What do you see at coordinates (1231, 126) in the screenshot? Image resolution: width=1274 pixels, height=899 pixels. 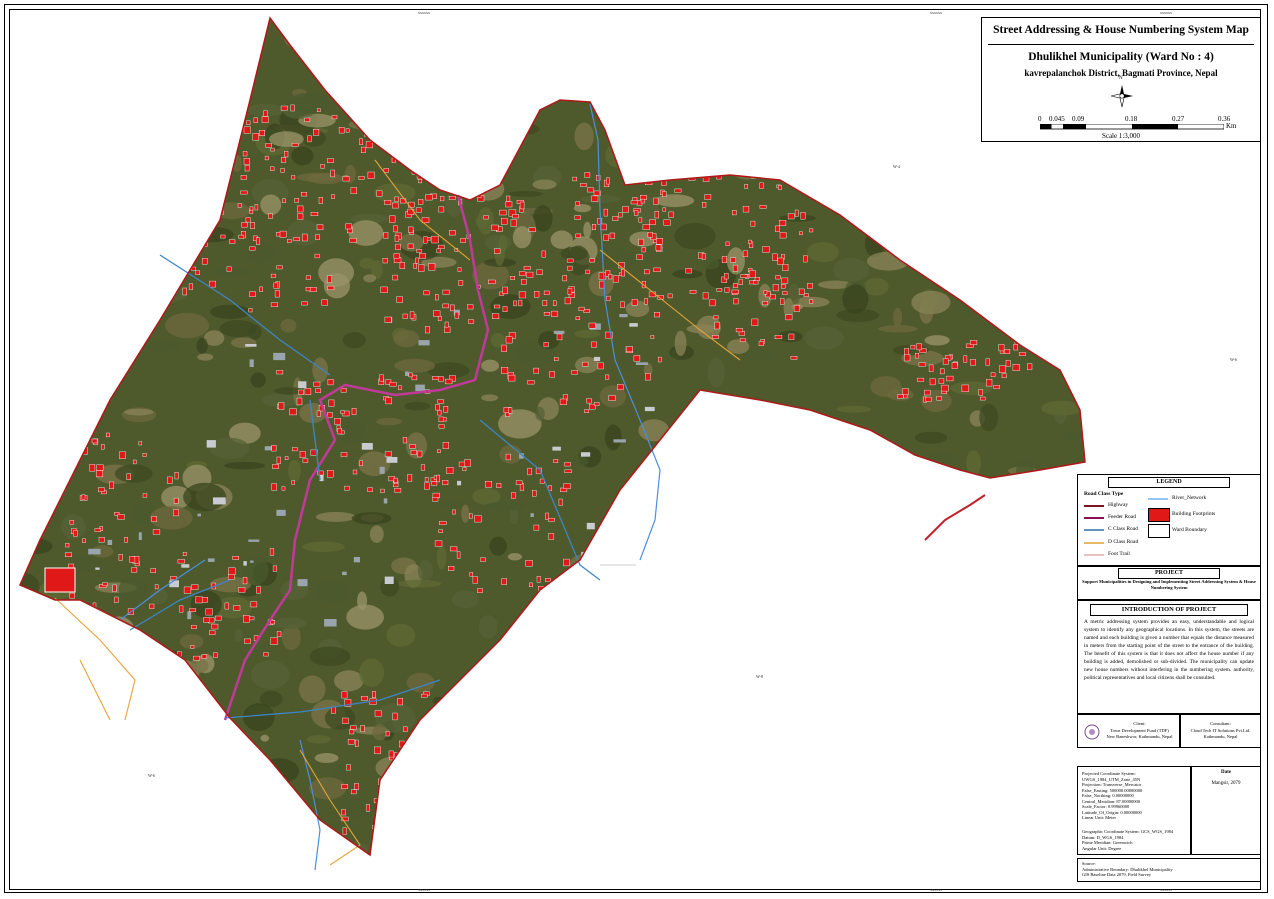 I see `scale-unit: Km` at bounding box center [1231, 126].